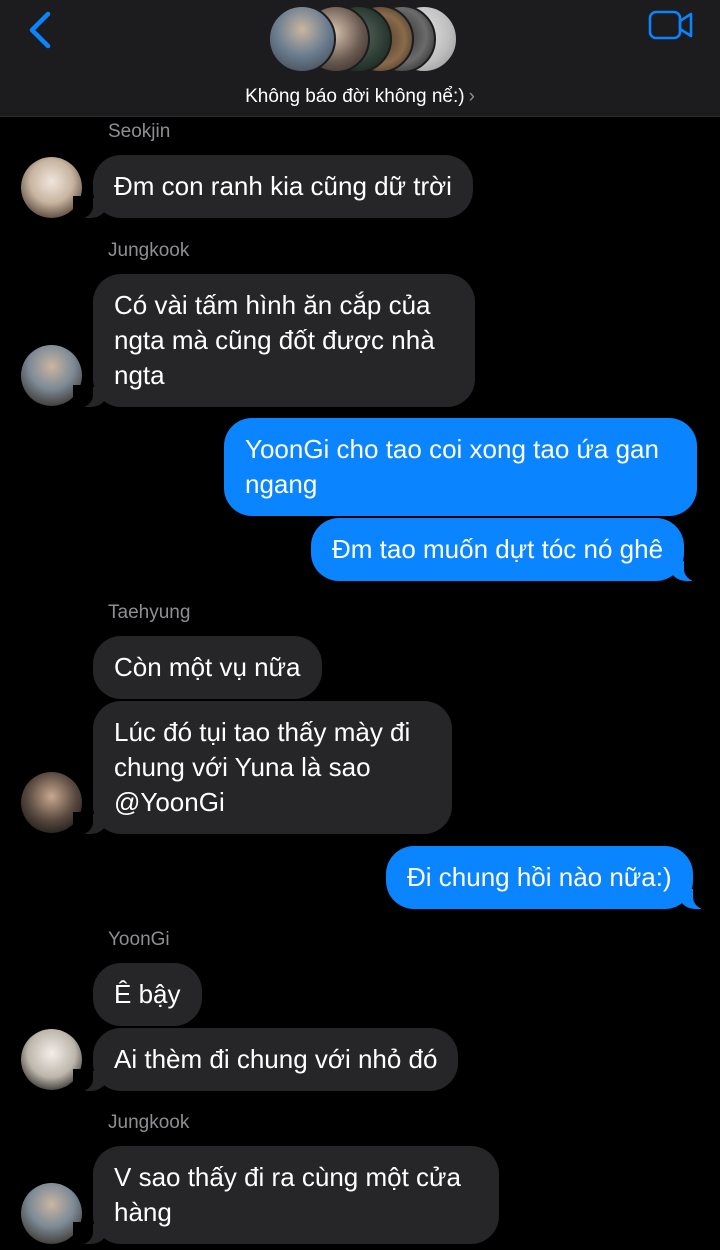 This screenshot has width=720, height=1250. What do you see at coordinates (355, 96) in the screenshot?
I see `group-title-text: Không báo đời không nể:)` at bounding box center [355, 96].